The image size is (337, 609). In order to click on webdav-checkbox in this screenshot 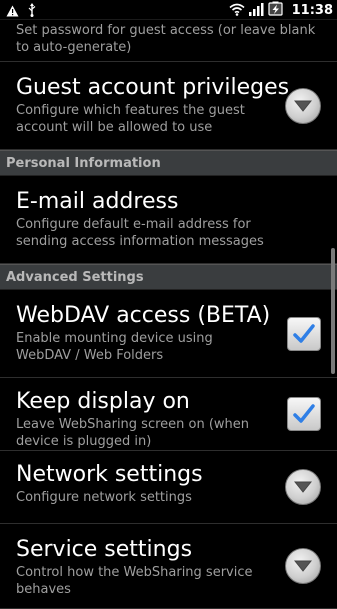, I will do `click(304, 333)`.